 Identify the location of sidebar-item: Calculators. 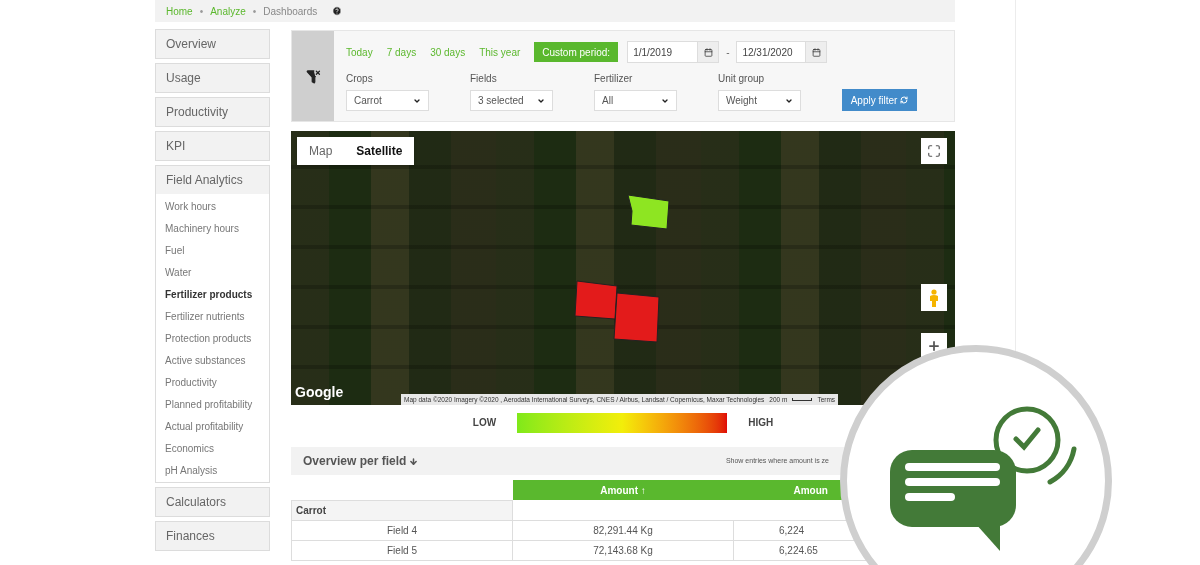
(212, 502).